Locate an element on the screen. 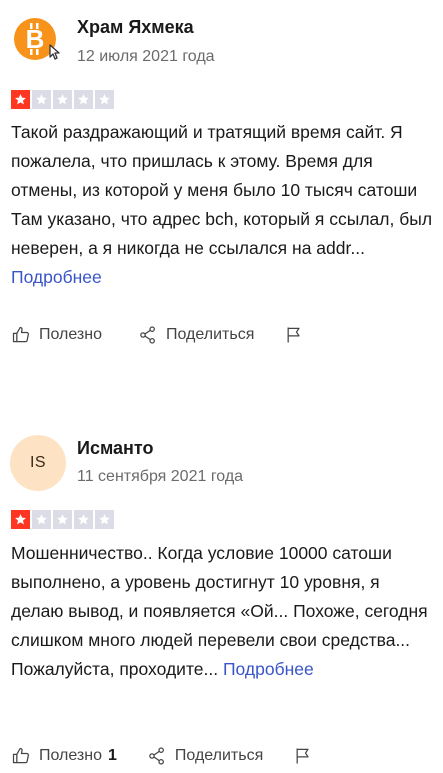 This screenshot has width=443, height=773. author-name: Храм Яхмека is located at coordinates (135, 27).